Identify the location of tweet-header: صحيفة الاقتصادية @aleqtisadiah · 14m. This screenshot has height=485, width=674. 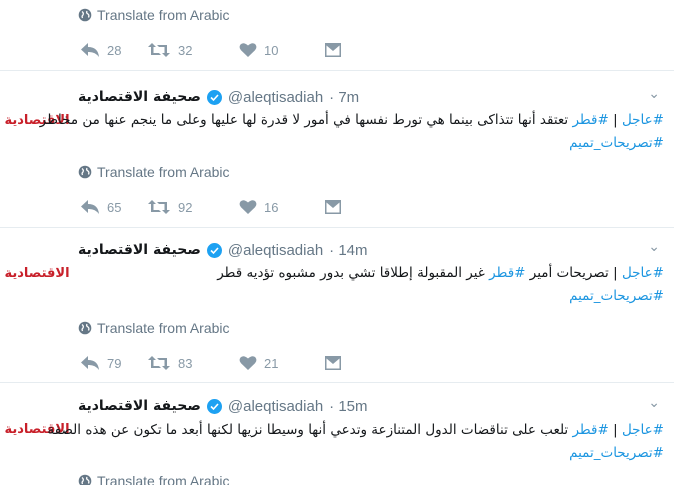
(223, 250).